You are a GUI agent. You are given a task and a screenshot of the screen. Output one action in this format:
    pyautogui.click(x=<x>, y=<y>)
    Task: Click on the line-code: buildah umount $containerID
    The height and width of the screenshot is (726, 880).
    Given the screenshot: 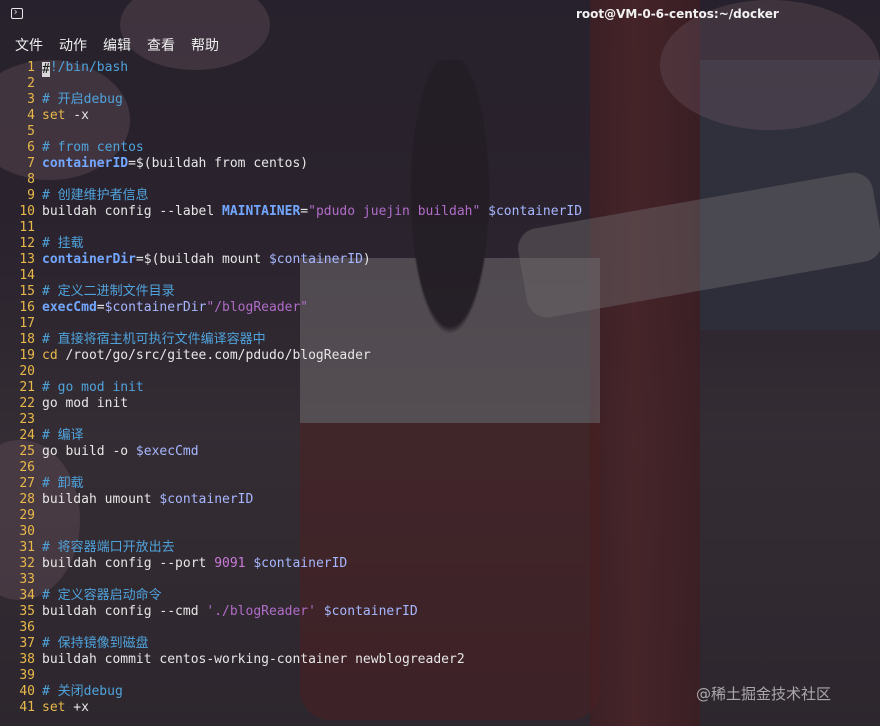 What is the action you would take?
    pyautogui.click(x=147, y=500)
    